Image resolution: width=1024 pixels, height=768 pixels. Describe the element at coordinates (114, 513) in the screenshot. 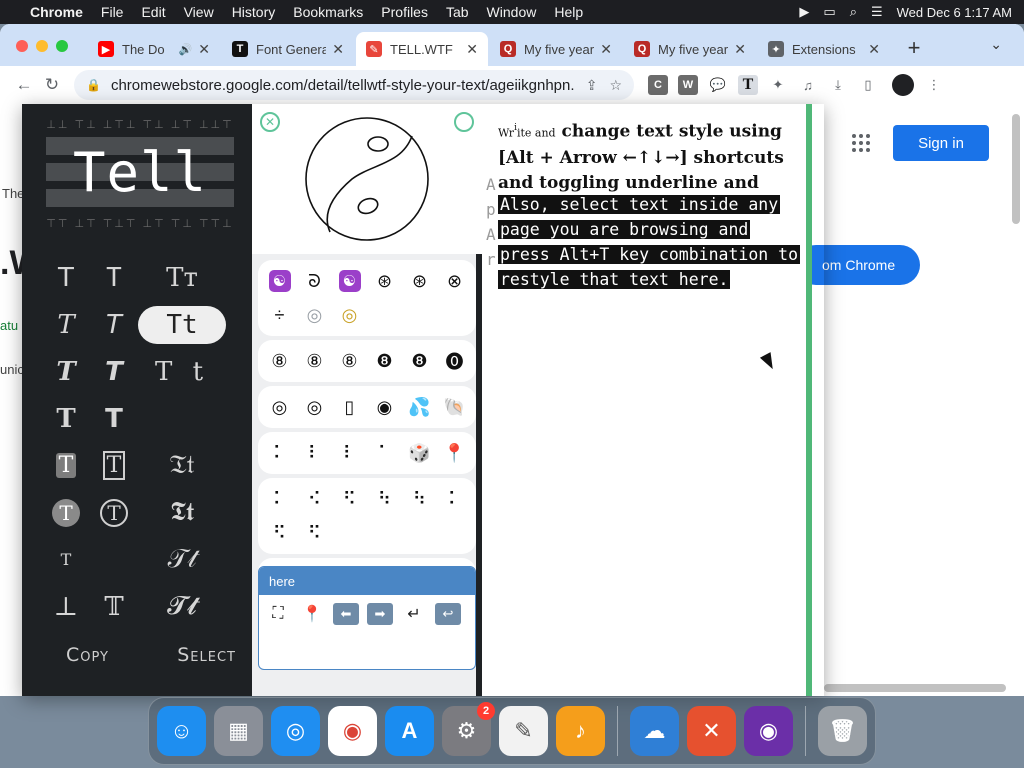

I see `style-circled-outline: T` at that location.